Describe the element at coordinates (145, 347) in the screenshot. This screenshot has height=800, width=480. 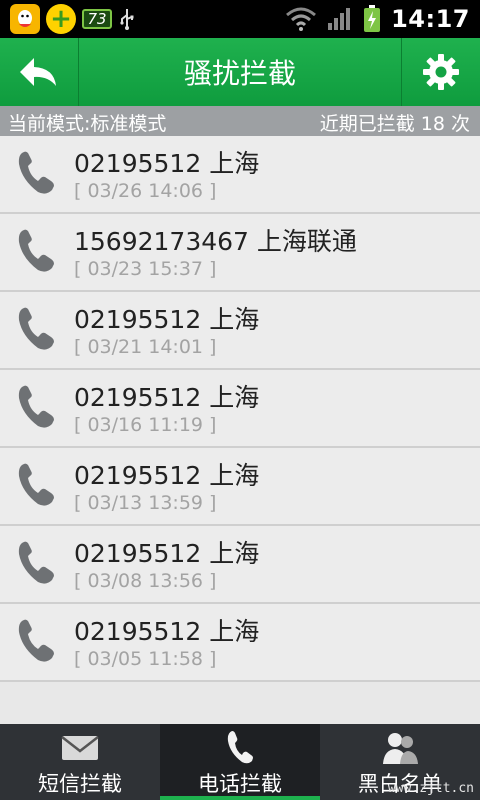
I see `call-timestamp: [ 03/21 14:01 ]` at that location.